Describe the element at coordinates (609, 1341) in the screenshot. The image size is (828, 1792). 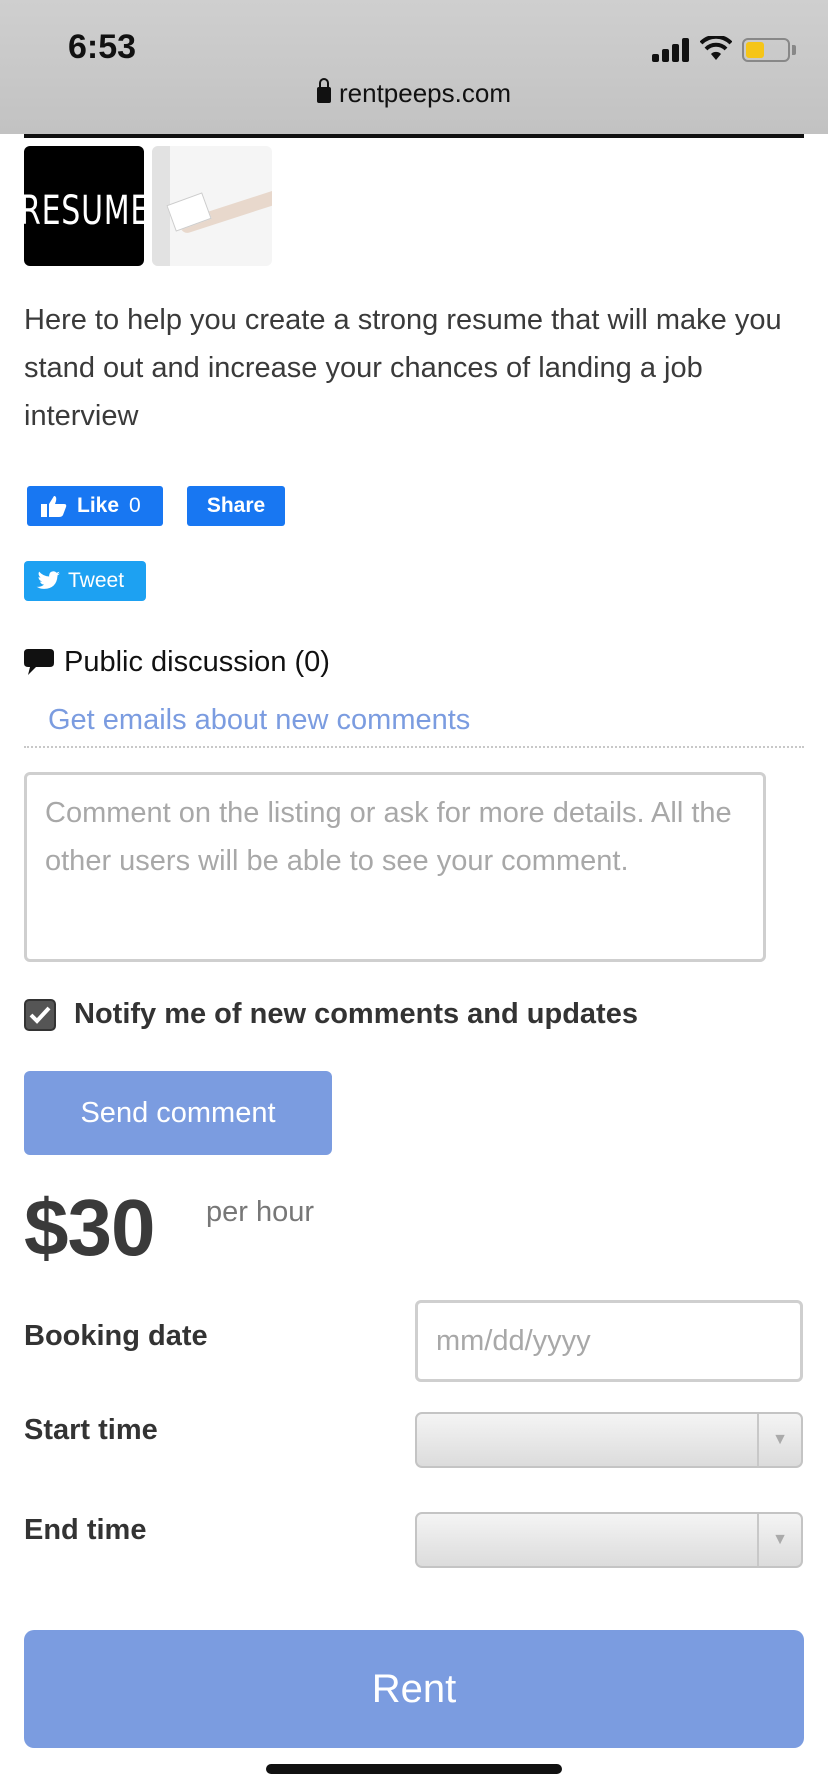
I see `booking-date-input` at that location.